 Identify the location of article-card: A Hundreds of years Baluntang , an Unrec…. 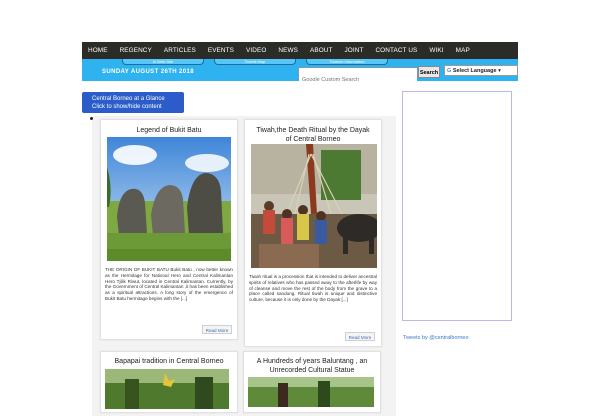
(312, 382).